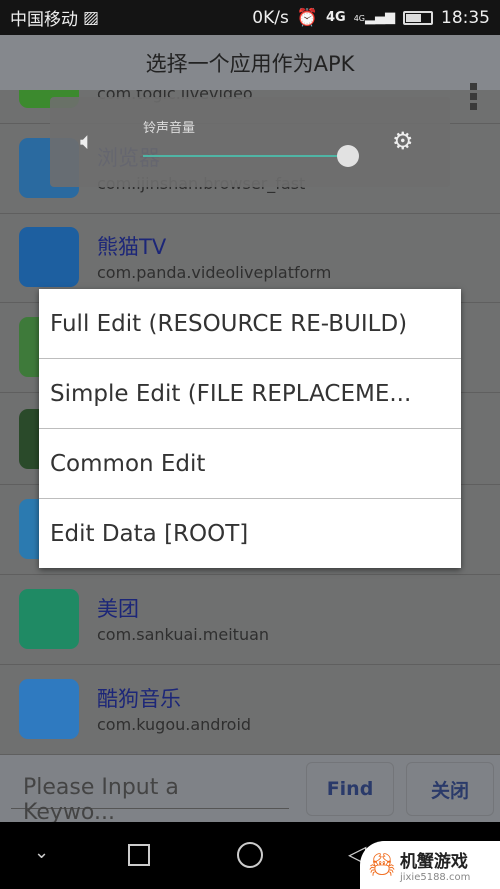  I want to click on app-name: 酷狗音乐, so click(139, 699).